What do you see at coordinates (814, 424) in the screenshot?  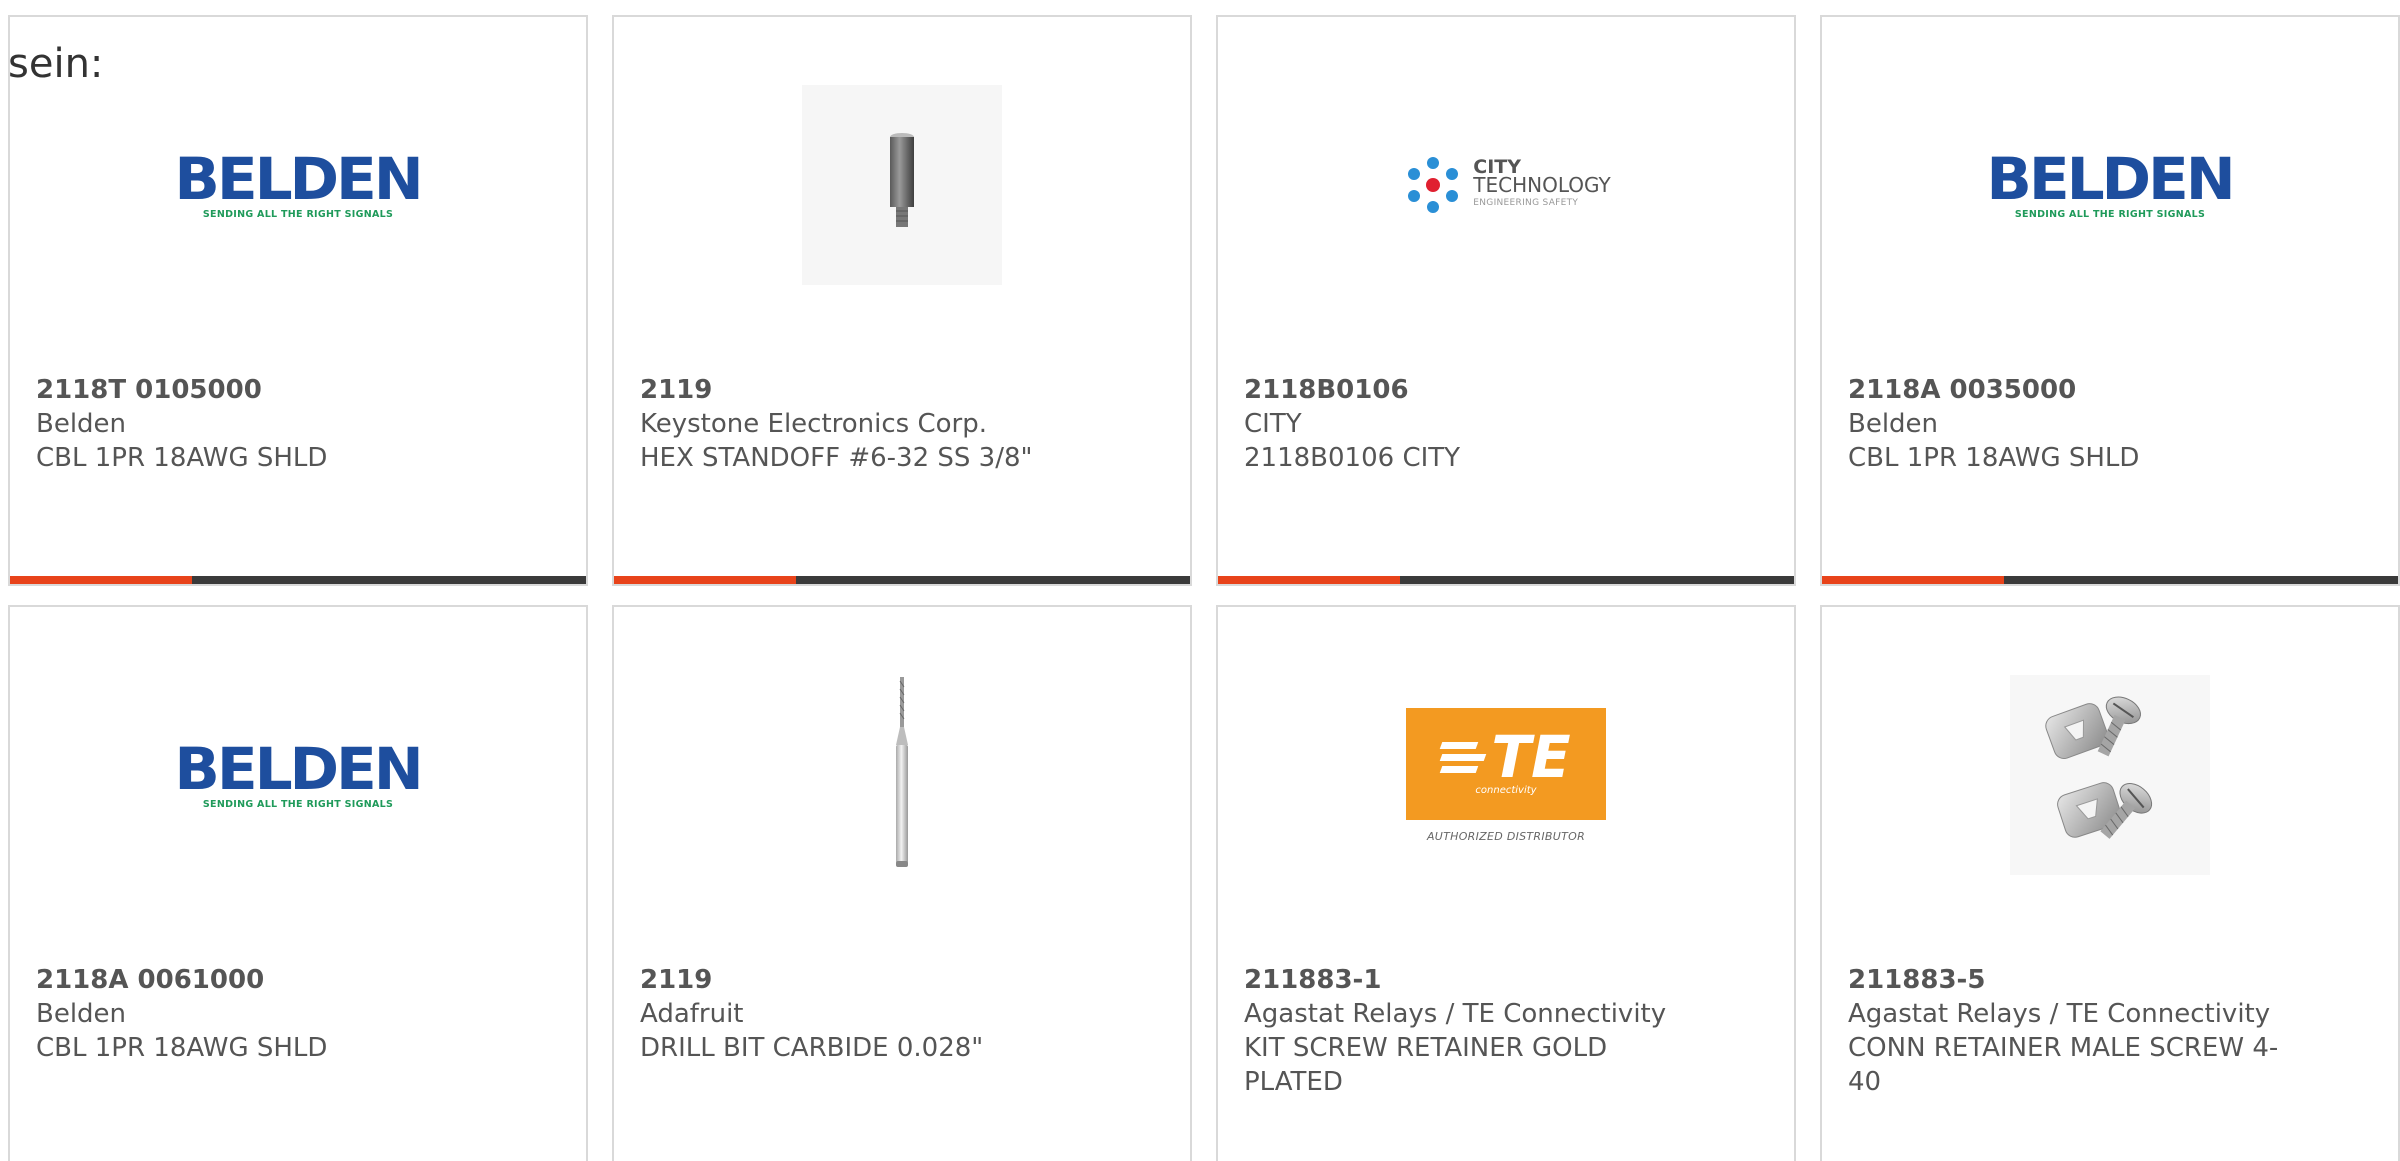 I see `manufacturer-name: Keystone Electronics Corp.` at bounding box center [814, 424].